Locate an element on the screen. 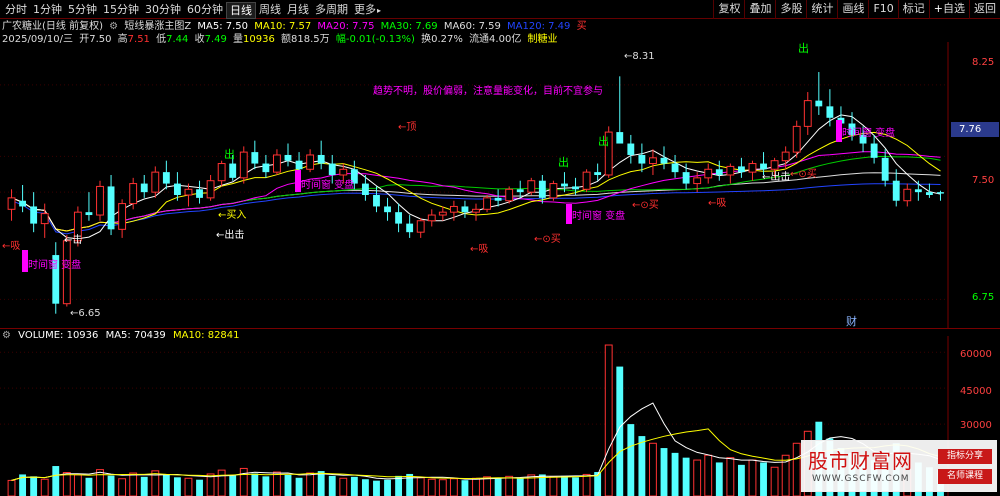  ma20-value: MA20: 7.75 is located at coordinates (346, 26).